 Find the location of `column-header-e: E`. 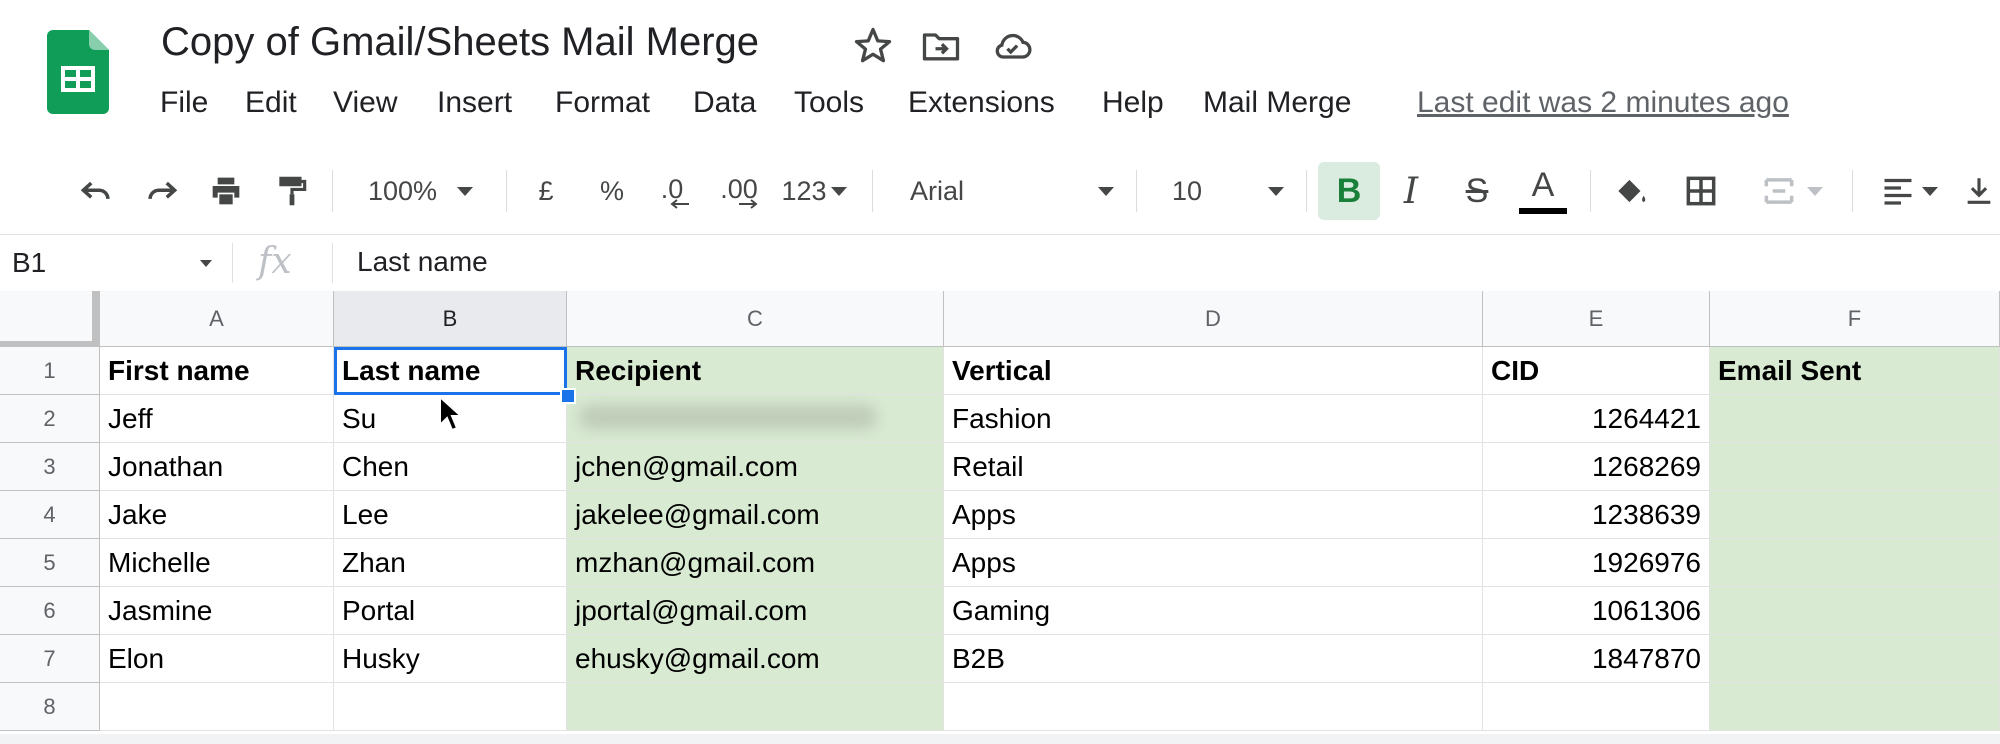

column-header-e: E is located at coordinates (1596, 319).